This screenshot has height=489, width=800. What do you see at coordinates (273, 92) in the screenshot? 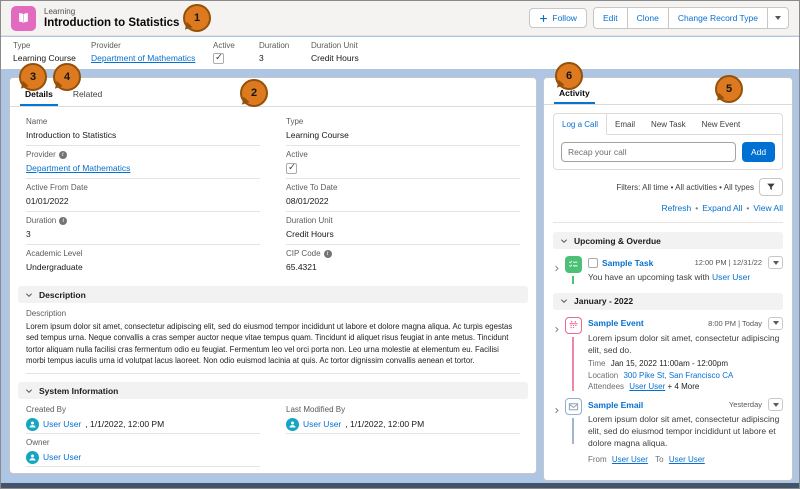
I see `details-tabset: Details Related` at bounding box center [273, 92].